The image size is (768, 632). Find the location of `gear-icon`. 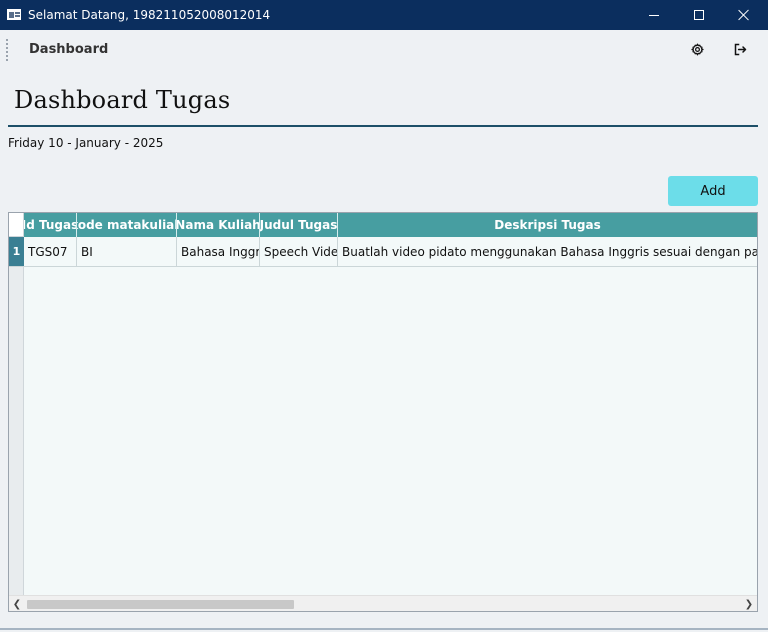

gear-icon is located at coordinates (697, 49).